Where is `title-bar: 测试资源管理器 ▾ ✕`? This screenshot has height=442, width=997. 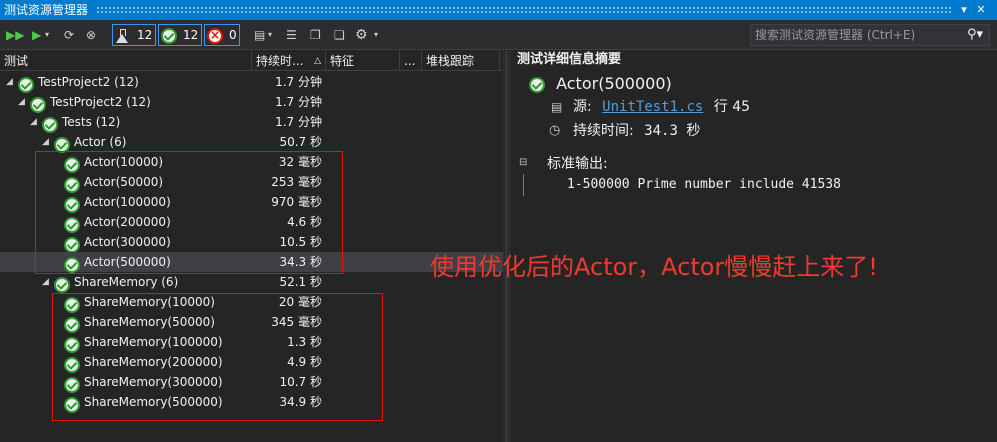
title-bar: 测试资源管理器 ▾ ✕ is located at coordinates (498, 10).